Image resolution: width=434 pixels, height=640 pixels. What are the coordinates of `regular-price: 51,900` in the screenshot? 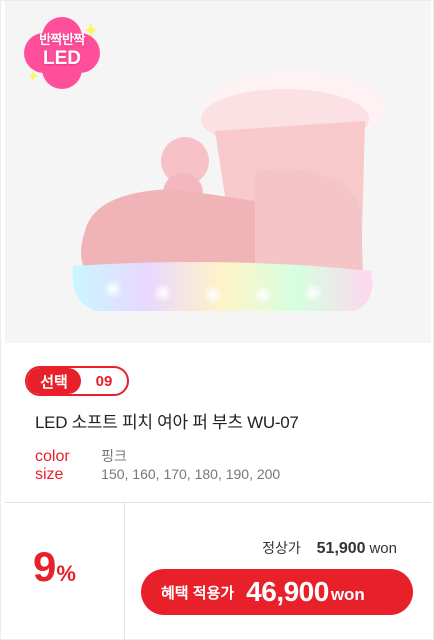 It's located at (341, 548).